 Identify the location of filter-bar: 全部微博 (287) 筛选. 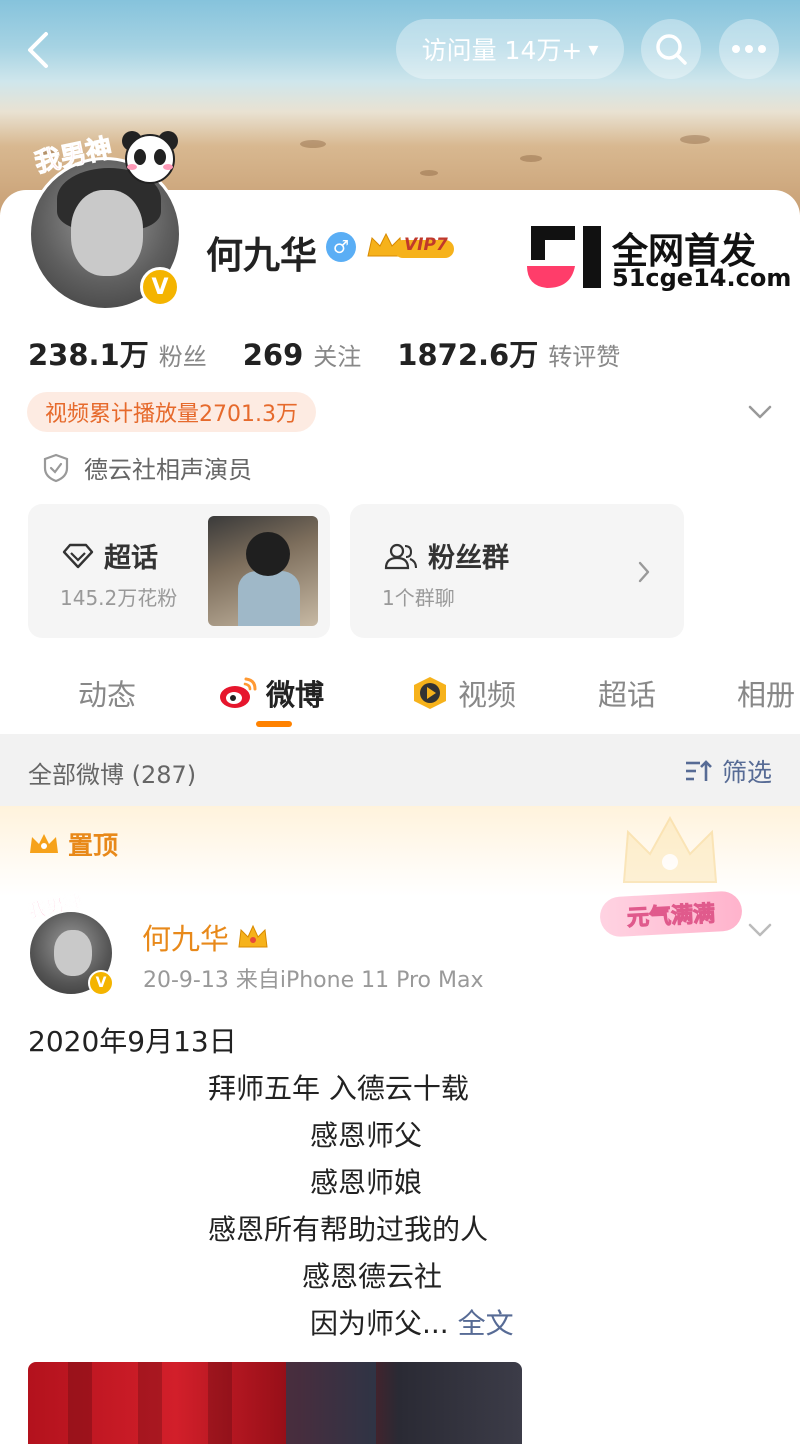
(400, 770).